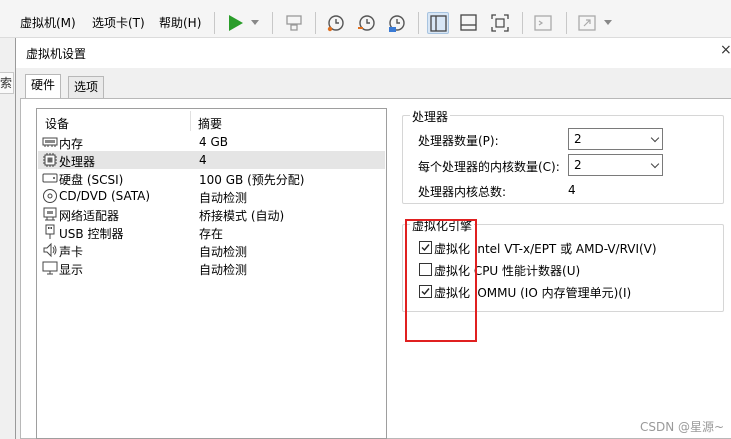 This screenshot has width=731, height=439. Describe the element at coordinates (438, 23) in the screenshot. I see `single-view-icon` at that location.